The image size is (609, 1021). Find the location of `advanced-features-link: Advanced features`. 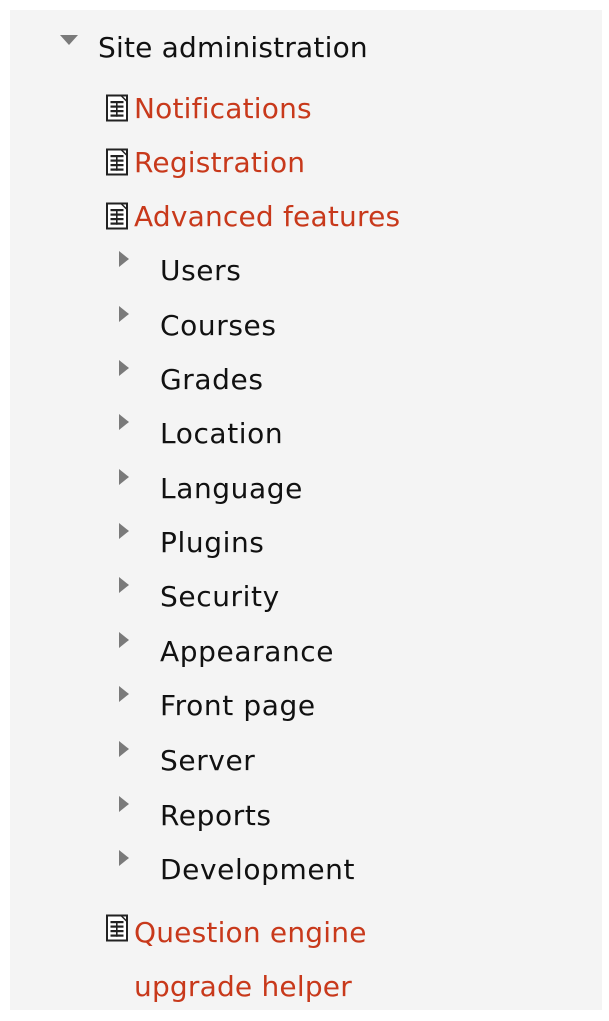

advanced-features-link: Advanced features is located at coordinates (267, 216).